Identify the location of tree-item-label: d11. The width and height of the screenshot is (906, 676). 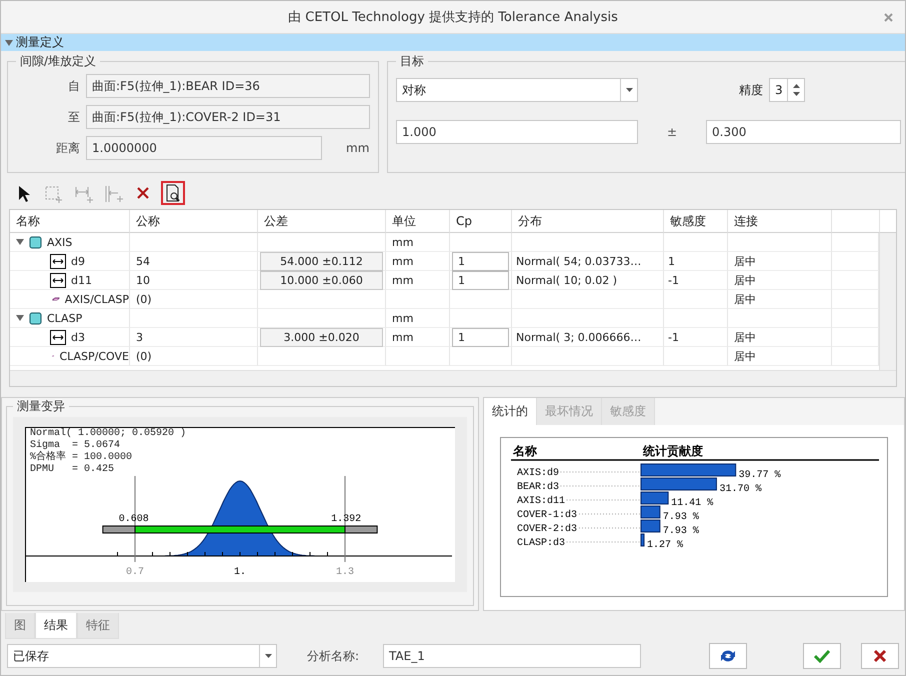
(81, 280).